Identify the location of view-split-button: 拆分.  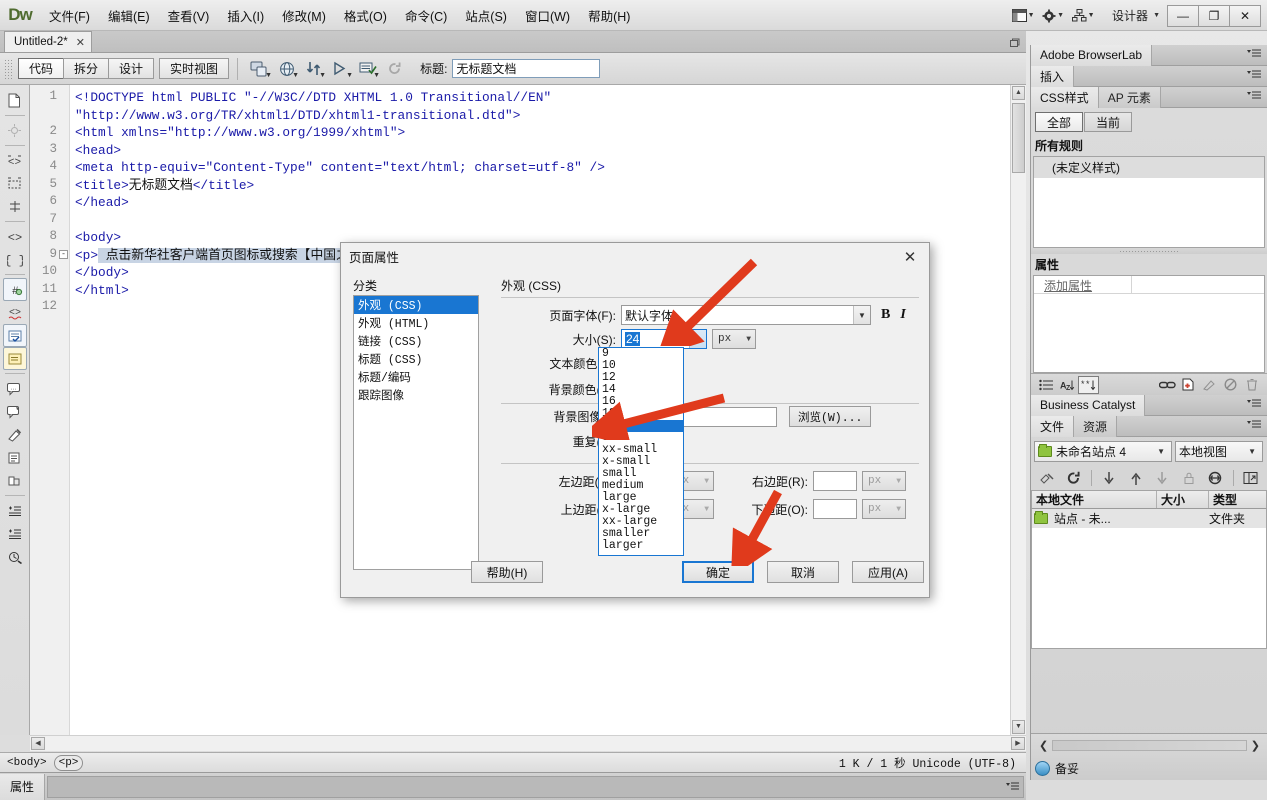
(86, 68).